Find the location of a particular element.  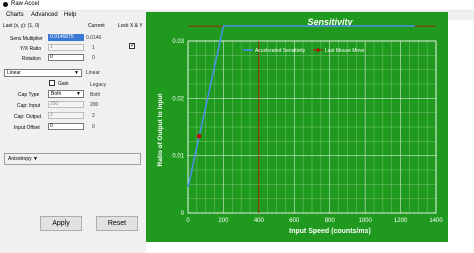

x-axis-label: Input Speed (counts/ms) is located at coordinates (330, 231).